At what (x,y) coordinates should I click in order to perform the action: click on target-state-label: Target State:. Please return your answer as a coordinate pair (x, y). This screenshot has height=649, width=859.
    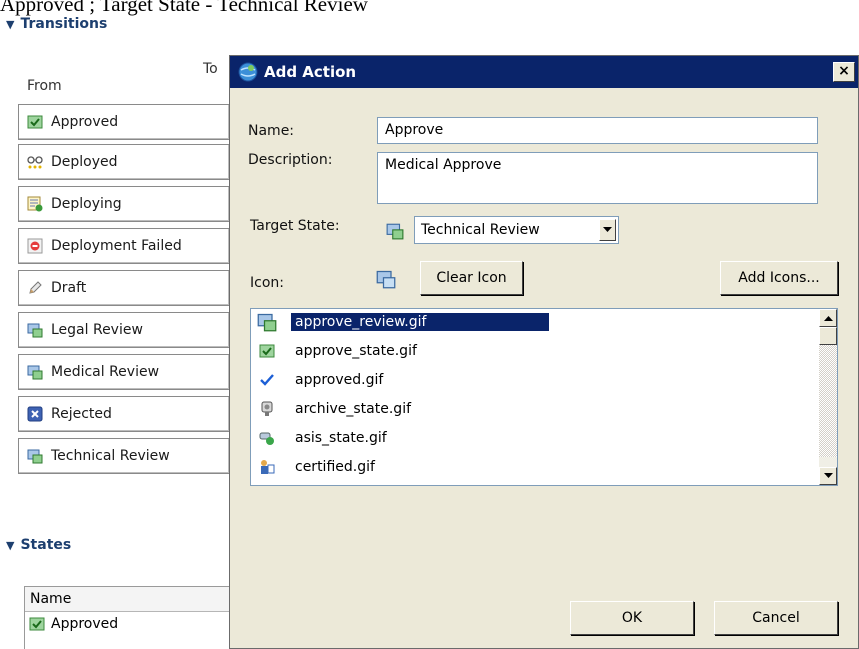
    Looking at the image, I should click on (295, 226).